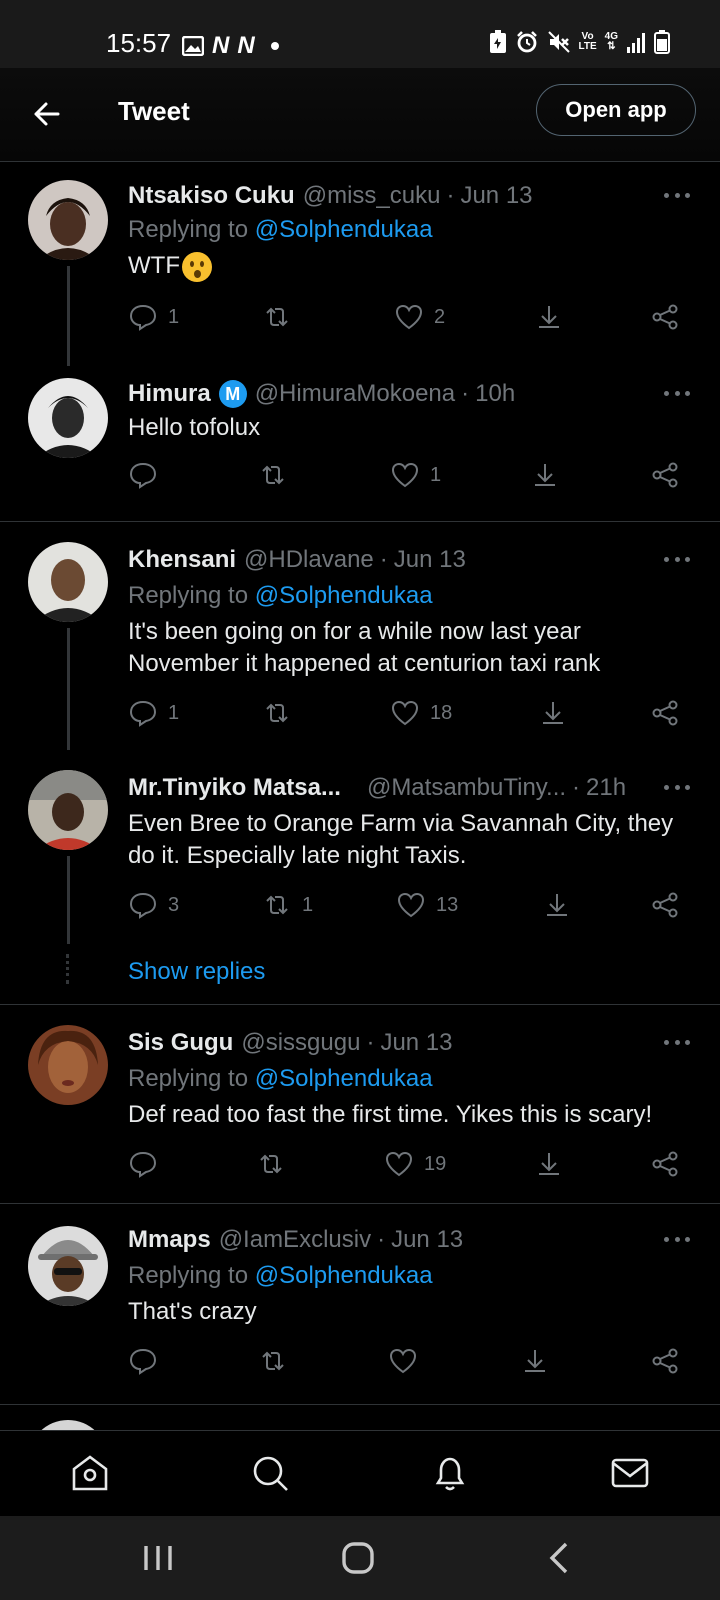 The width and height of the screenshot is (720, 1600). What do you see at coordinates (606, 788) in the screenshot?
I see `timestamp: 21h` at bounding box center [606, 788].